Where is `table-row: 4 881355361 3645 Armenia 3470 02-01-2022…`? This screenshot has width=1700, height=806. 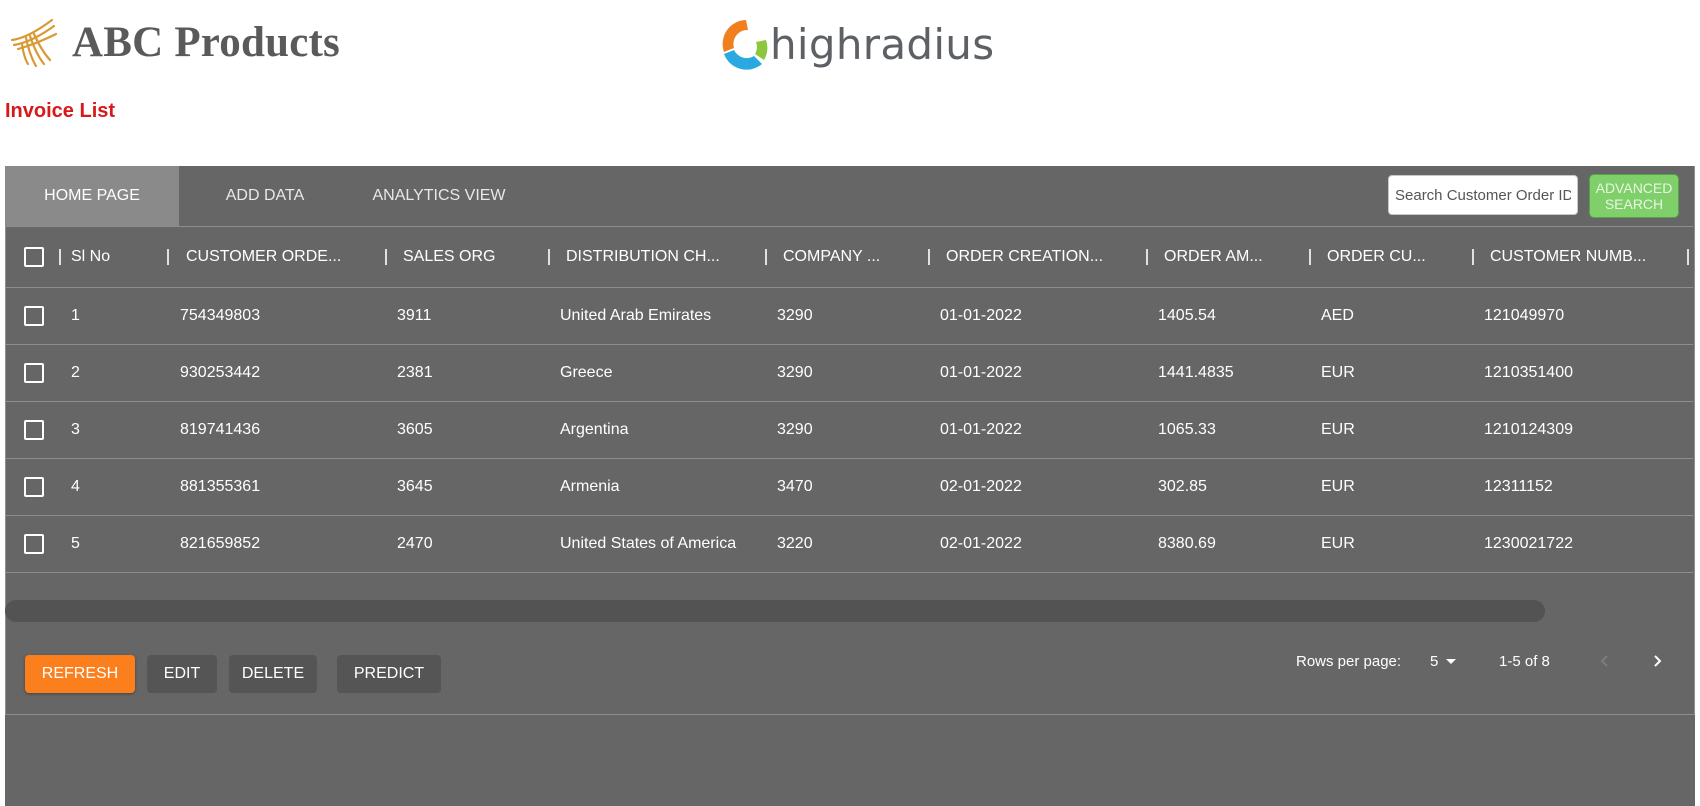
table-row: 4 881355361 3645 Armenia 3470 02-01-2022… is located at coordinates (849, 487).